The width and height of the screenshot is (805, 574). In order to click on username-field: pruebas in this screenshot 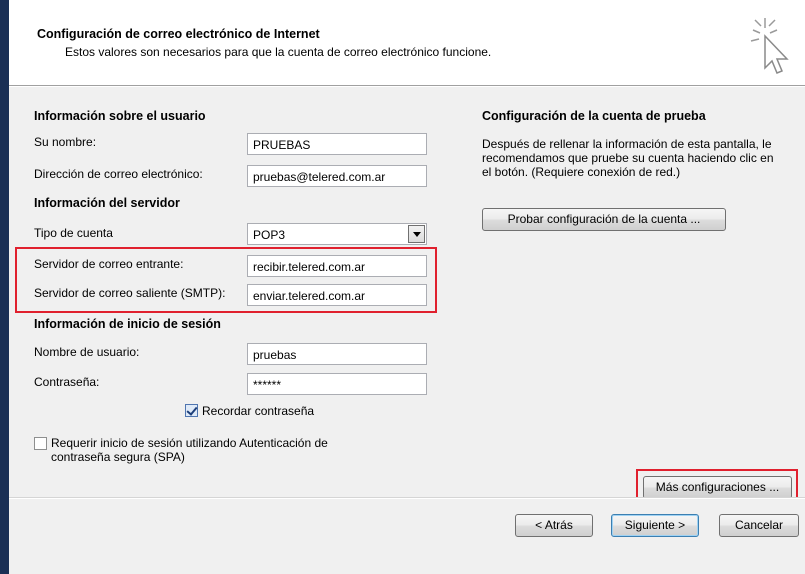, I will do `click(337, 354)`.